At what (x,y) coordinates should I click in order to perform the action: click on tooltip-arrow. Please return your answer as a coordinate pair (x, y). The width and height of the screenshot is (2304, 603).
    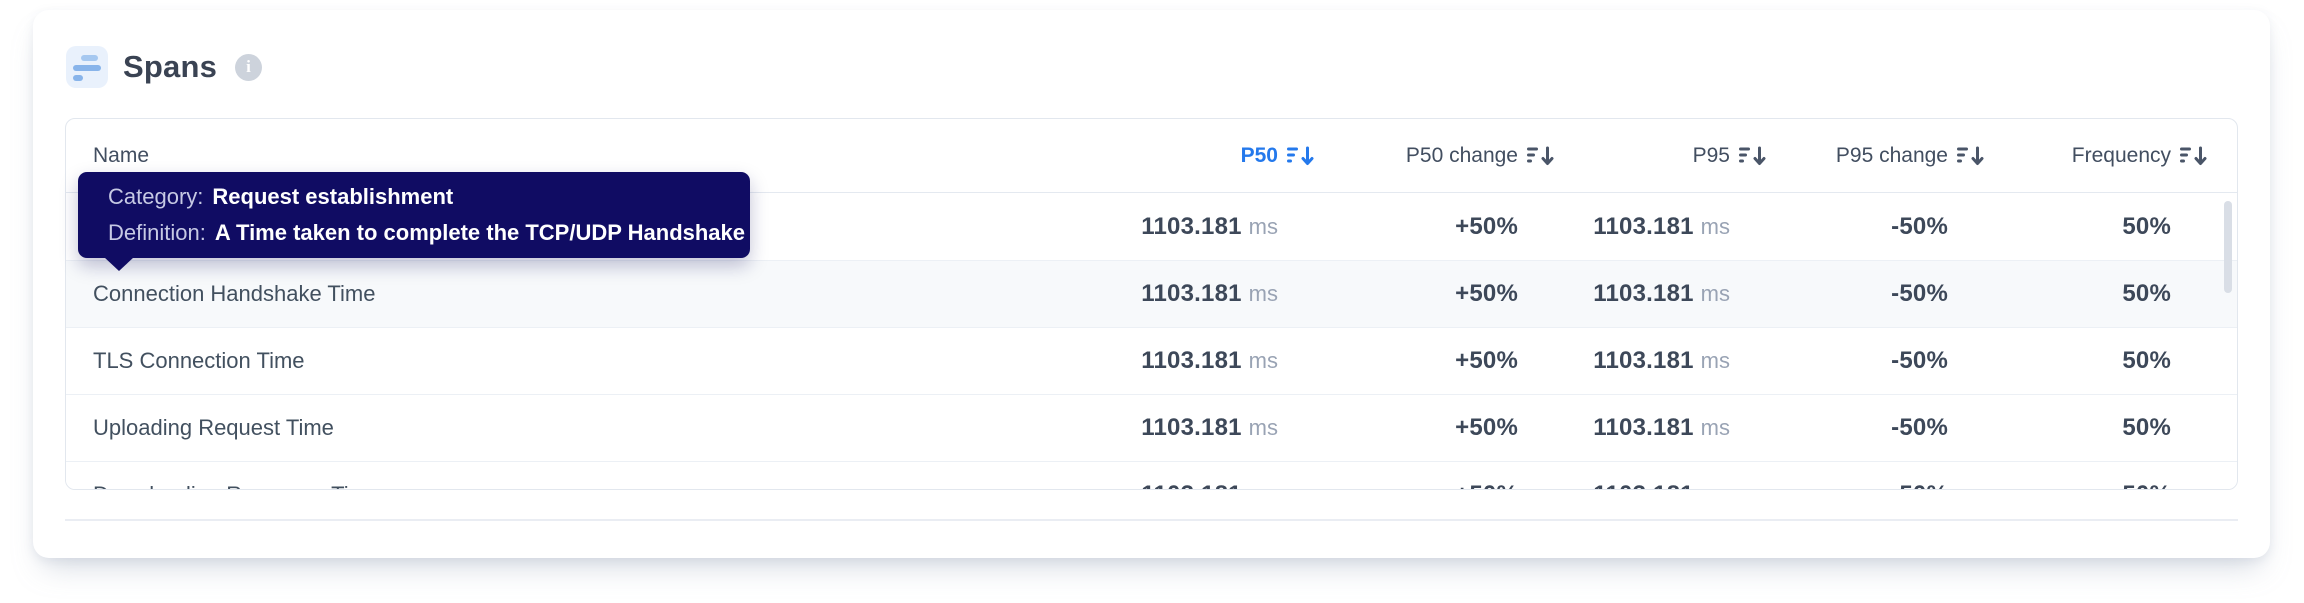
    Looking at the image, I should click on (119, 264).